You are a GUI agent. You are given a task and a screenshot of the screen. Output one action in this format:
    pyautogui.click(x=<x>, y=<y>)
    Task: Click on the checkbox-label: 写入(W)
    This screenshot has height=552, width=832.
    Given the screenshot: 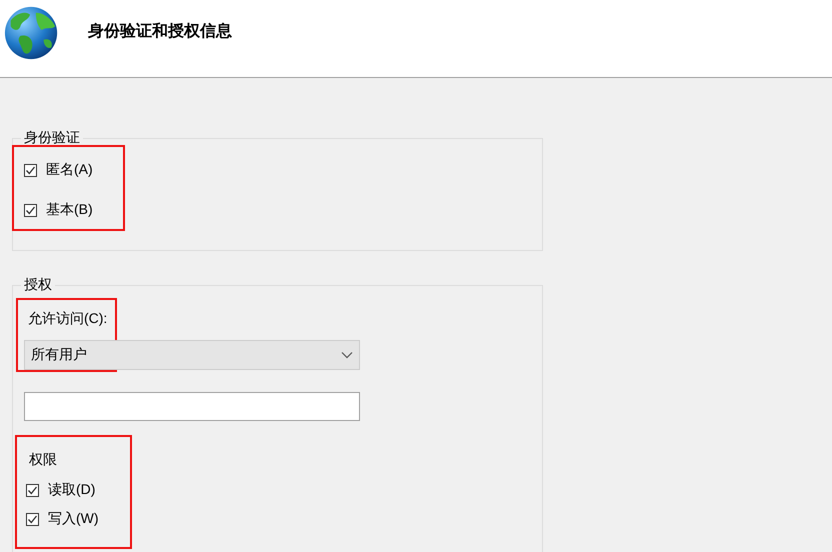 What is the action you would take?
    pyautogui.click(x=73, y=519)
    